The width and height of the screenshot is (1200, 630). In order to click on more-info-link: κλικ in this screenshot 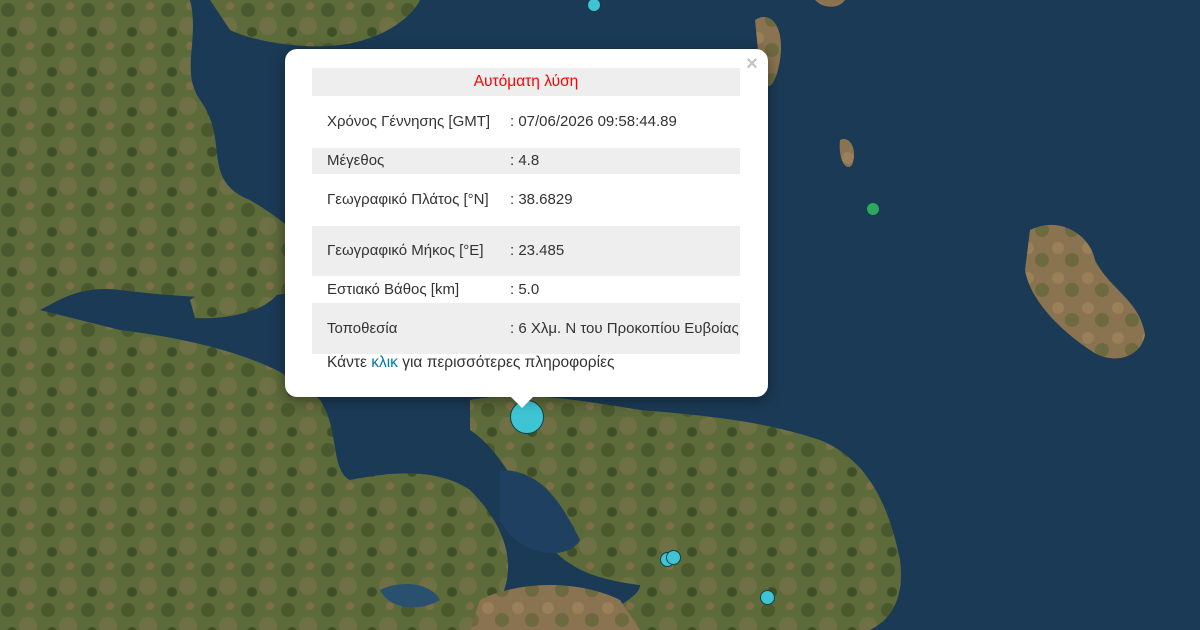, I will do `click(384, 362)`.